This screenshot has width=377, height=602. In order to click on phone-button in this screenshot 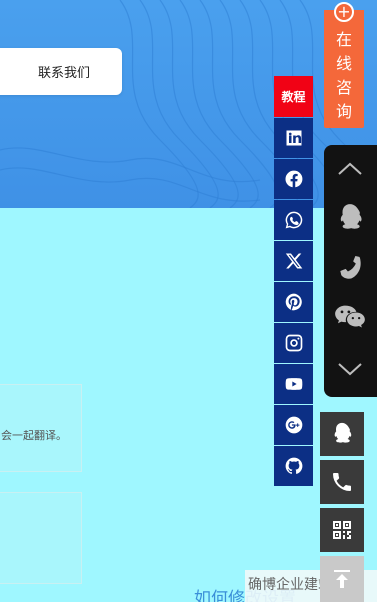, I will do `click(350, 268)`.